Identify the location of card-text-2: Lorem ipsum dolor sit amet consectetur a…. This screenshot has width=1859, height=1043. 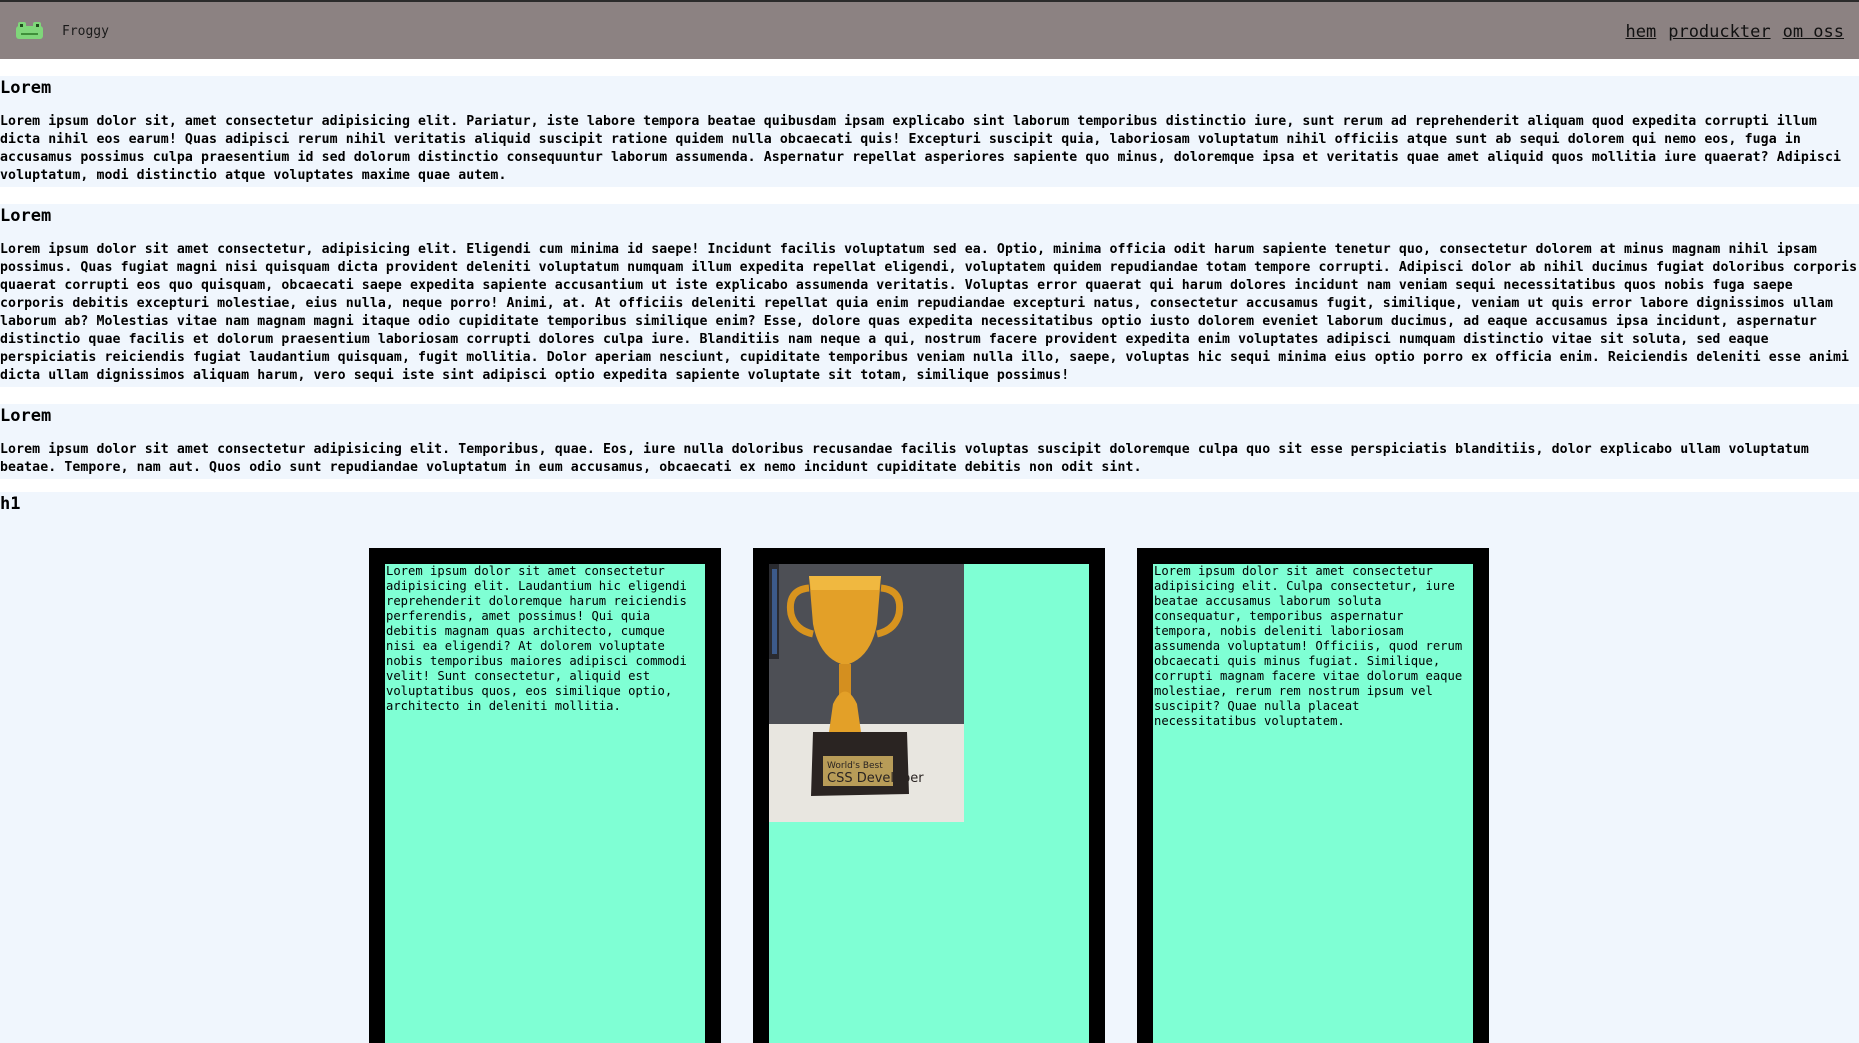
(1313, 795).